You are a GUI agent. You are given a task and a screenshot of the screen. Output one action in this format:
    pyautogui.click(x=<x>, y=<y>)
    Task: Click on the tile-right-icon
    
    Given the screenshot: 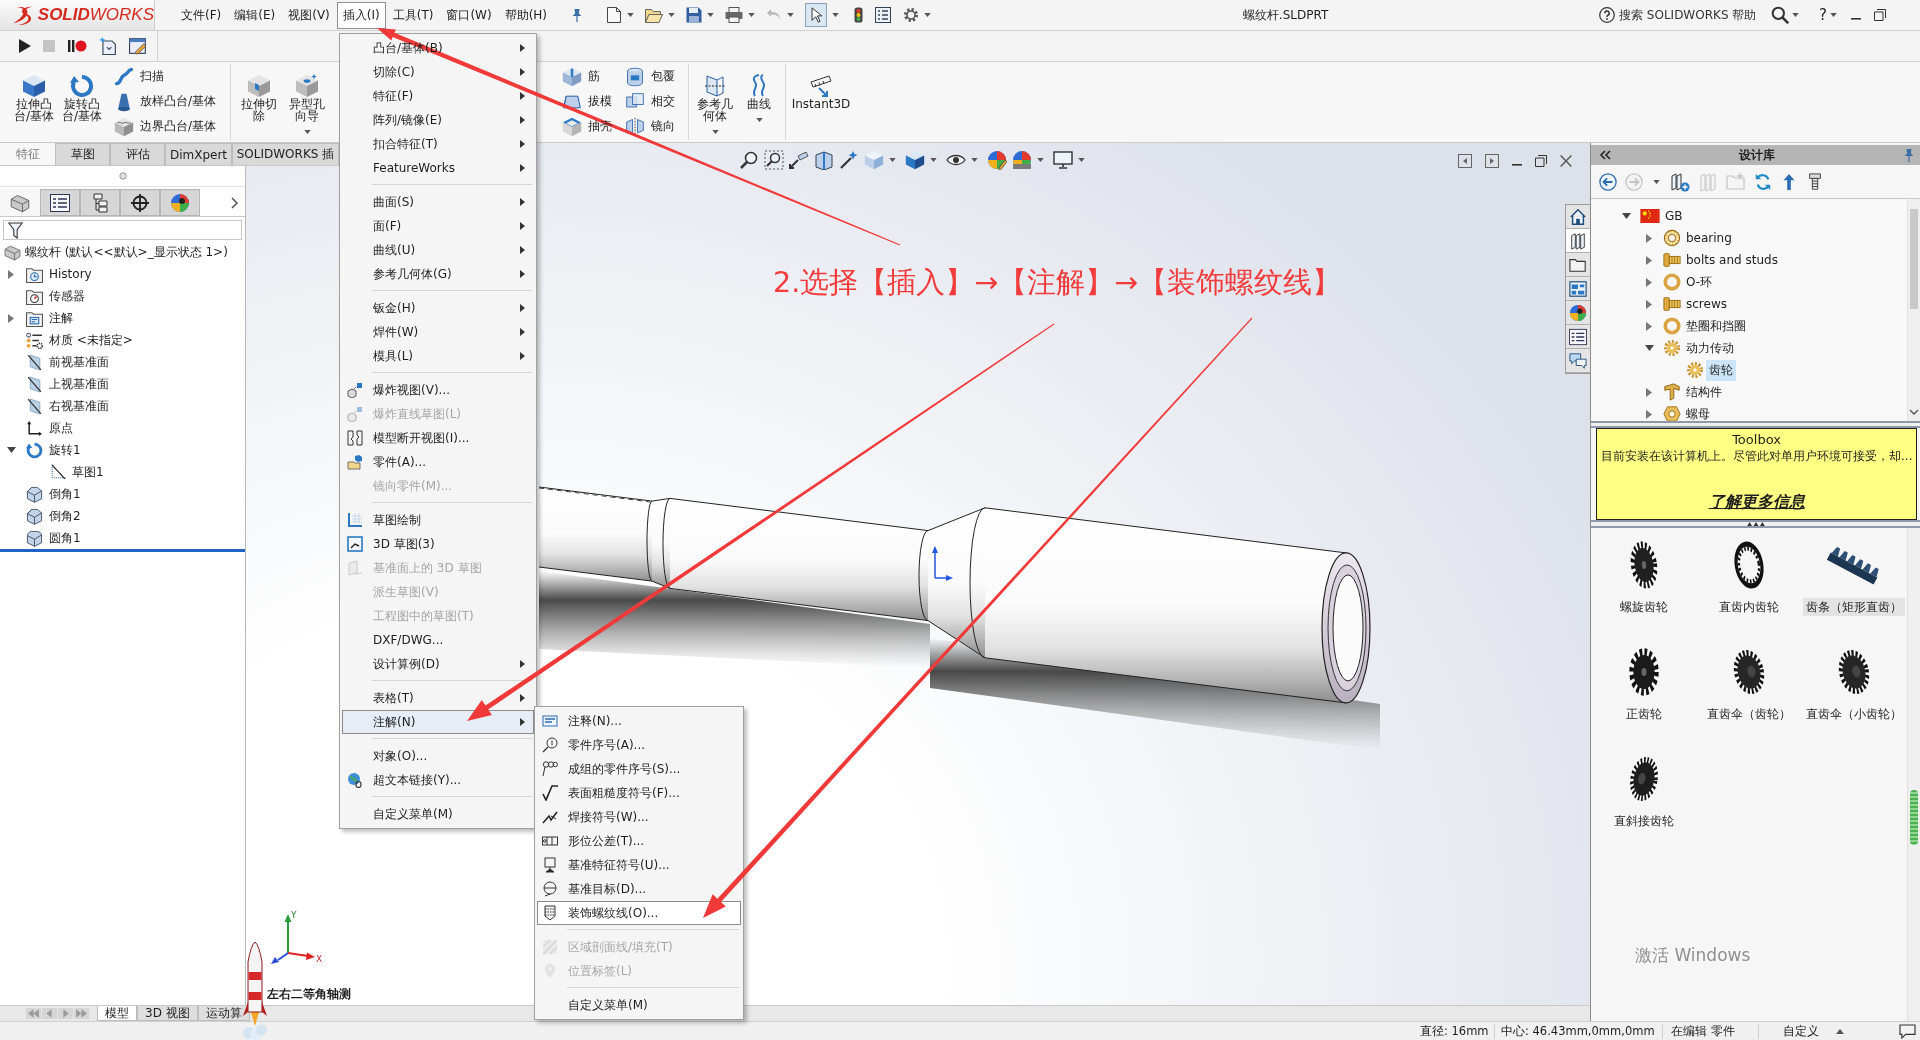 What is the action you would take?
    pyautogui.click(x=1492, y=161)
    